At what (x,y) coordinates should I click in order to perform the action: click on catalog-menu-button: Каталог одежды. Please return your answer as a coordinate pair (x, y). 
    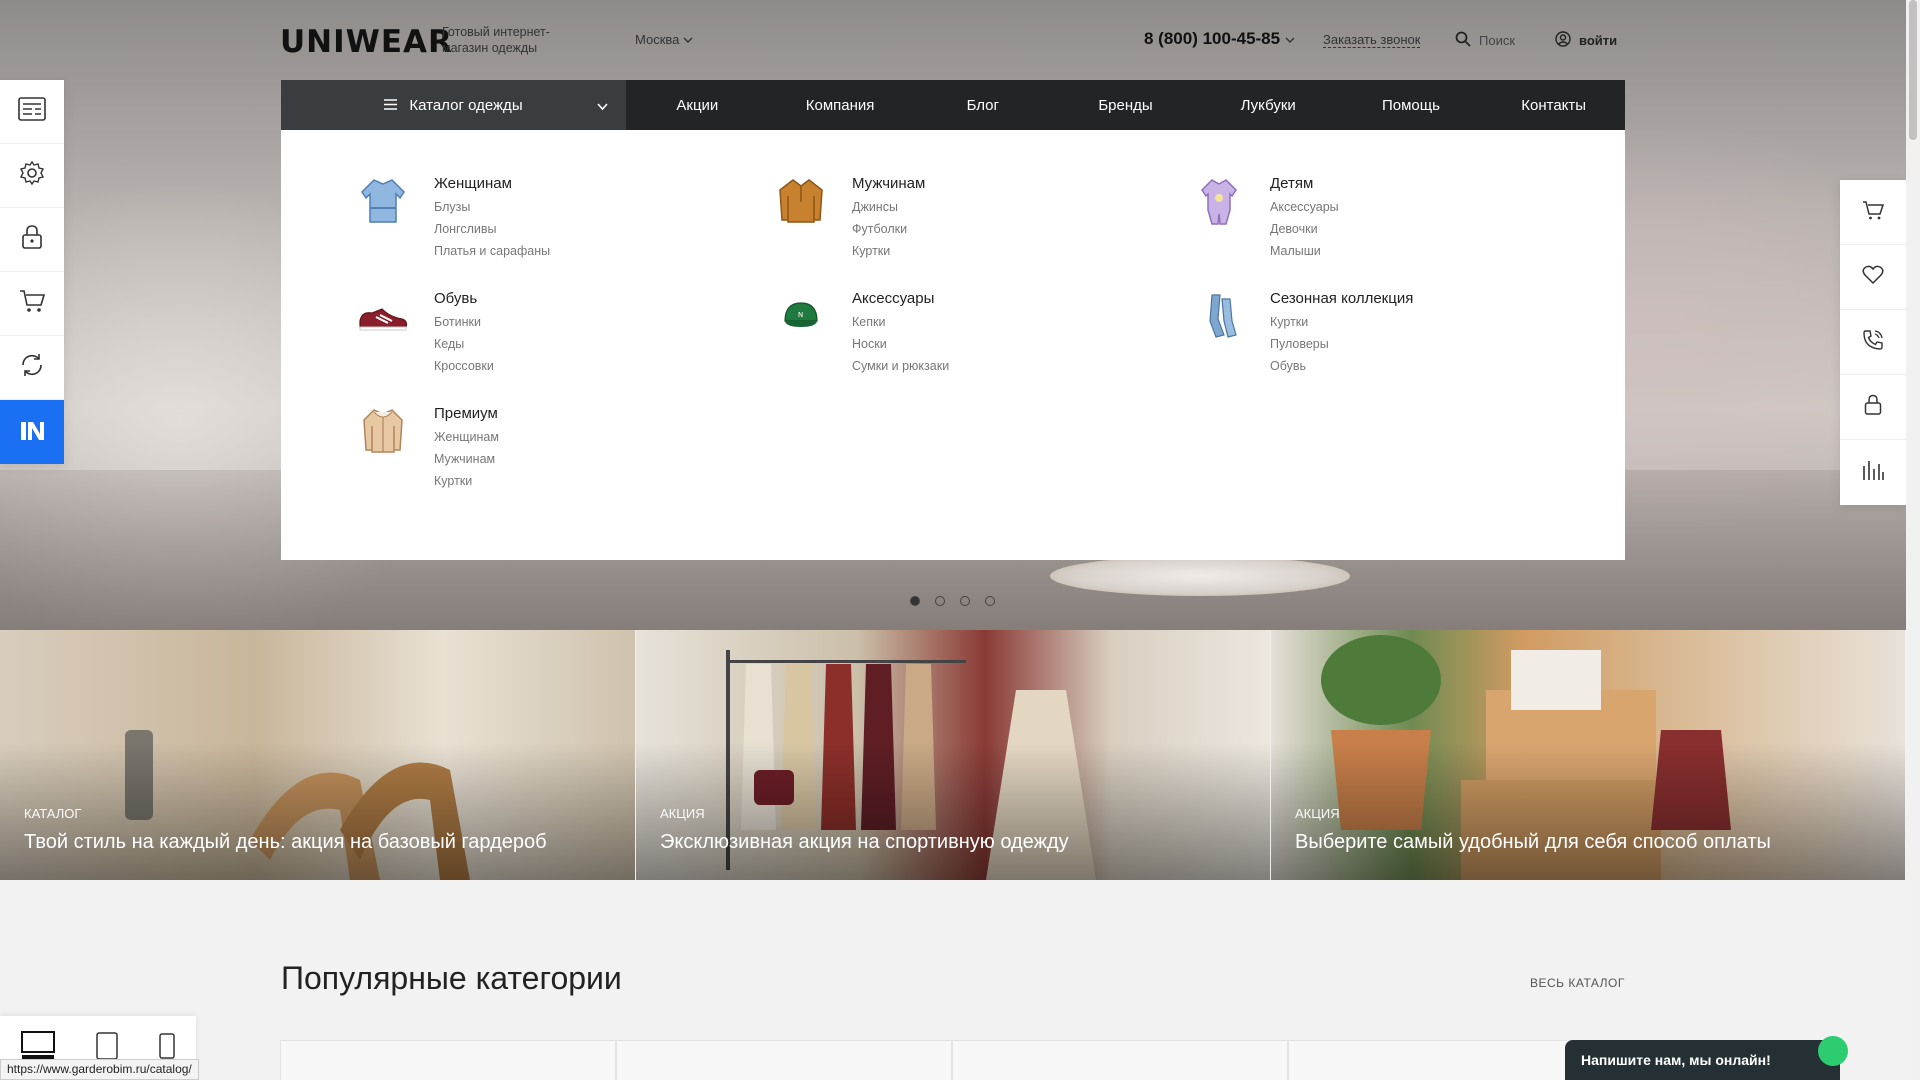
    Looking at the image, I should click on (453, 105).